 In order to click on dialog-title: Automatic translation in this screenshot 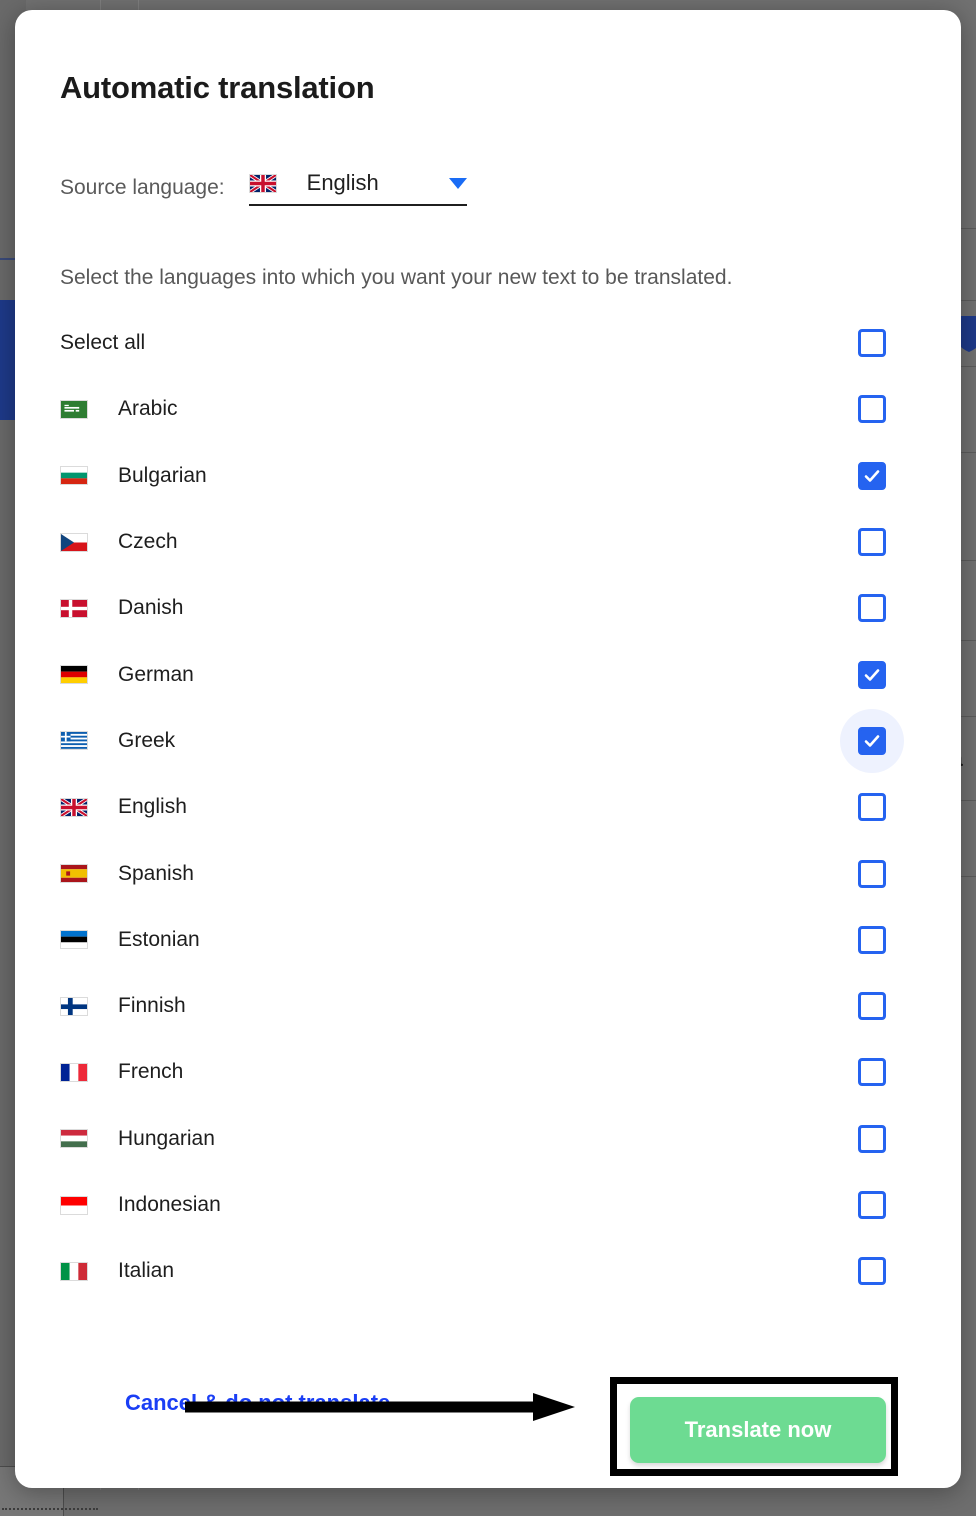, I will do `click(217, 87)`.